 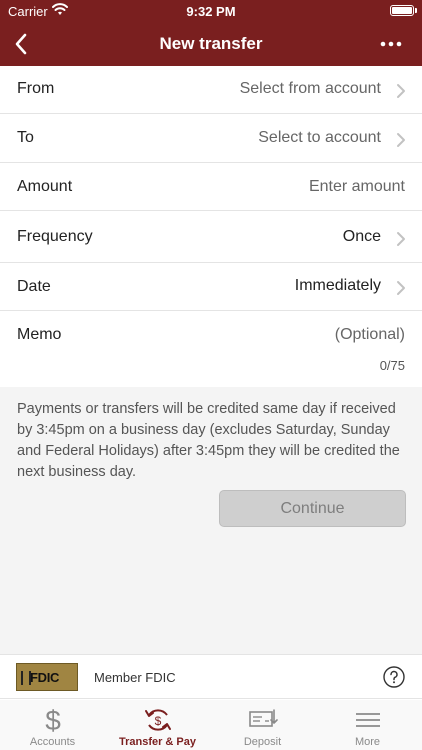 What do you see at coordinates (391, 44) in the screenshot?
I see `ellipsis-icon` at bounding box center [391, 44].